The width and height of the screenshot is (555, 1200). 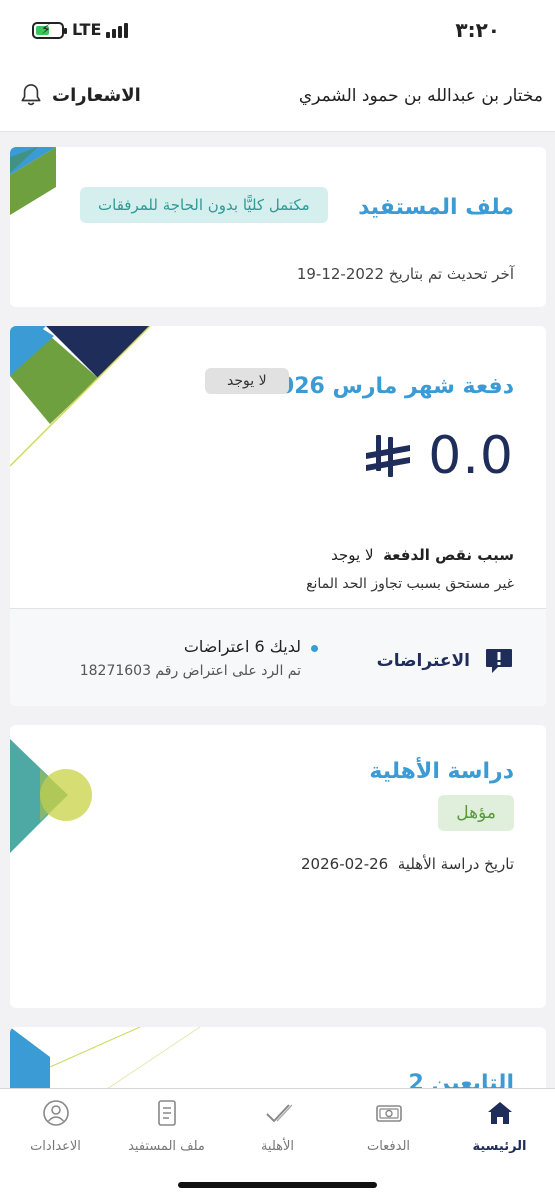 What do you see at coordinates (166, 1146) in the screenshot?
I see `nav-label: ملف المستفيد` at bounding box center [166, 1146].